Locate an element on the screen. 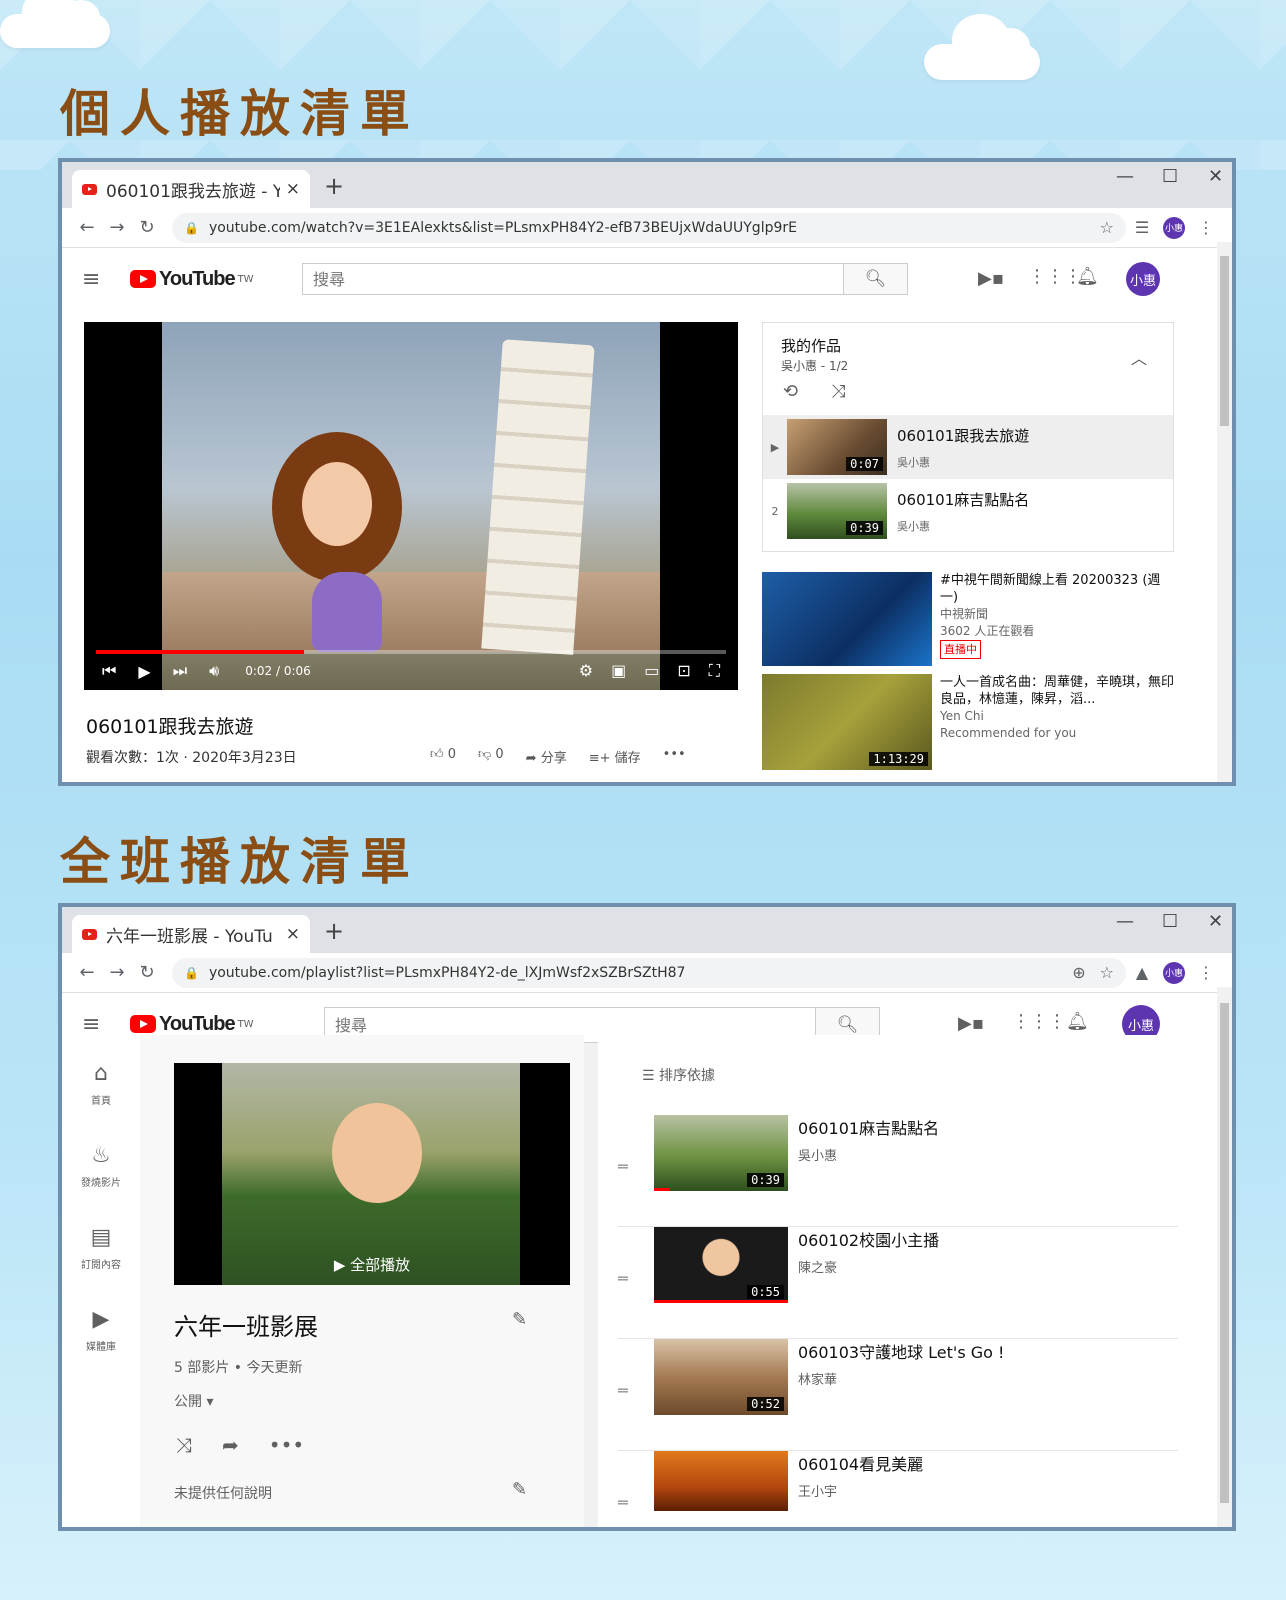 Image resolution: width=1286 pixels, height=1600 pixels. save-button: ≡+ 儲存 is located at coordinates (615, 756).